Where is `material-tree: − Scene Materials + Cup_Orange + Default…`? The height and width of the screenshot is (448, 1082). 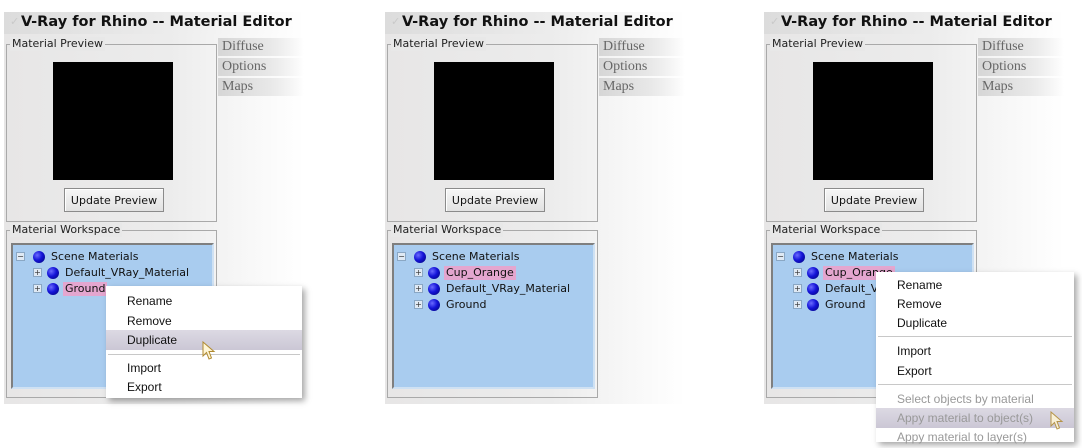 material-tree: − Scene Materials + Cup_Orange + Default… is located at coordinates (493, 316).